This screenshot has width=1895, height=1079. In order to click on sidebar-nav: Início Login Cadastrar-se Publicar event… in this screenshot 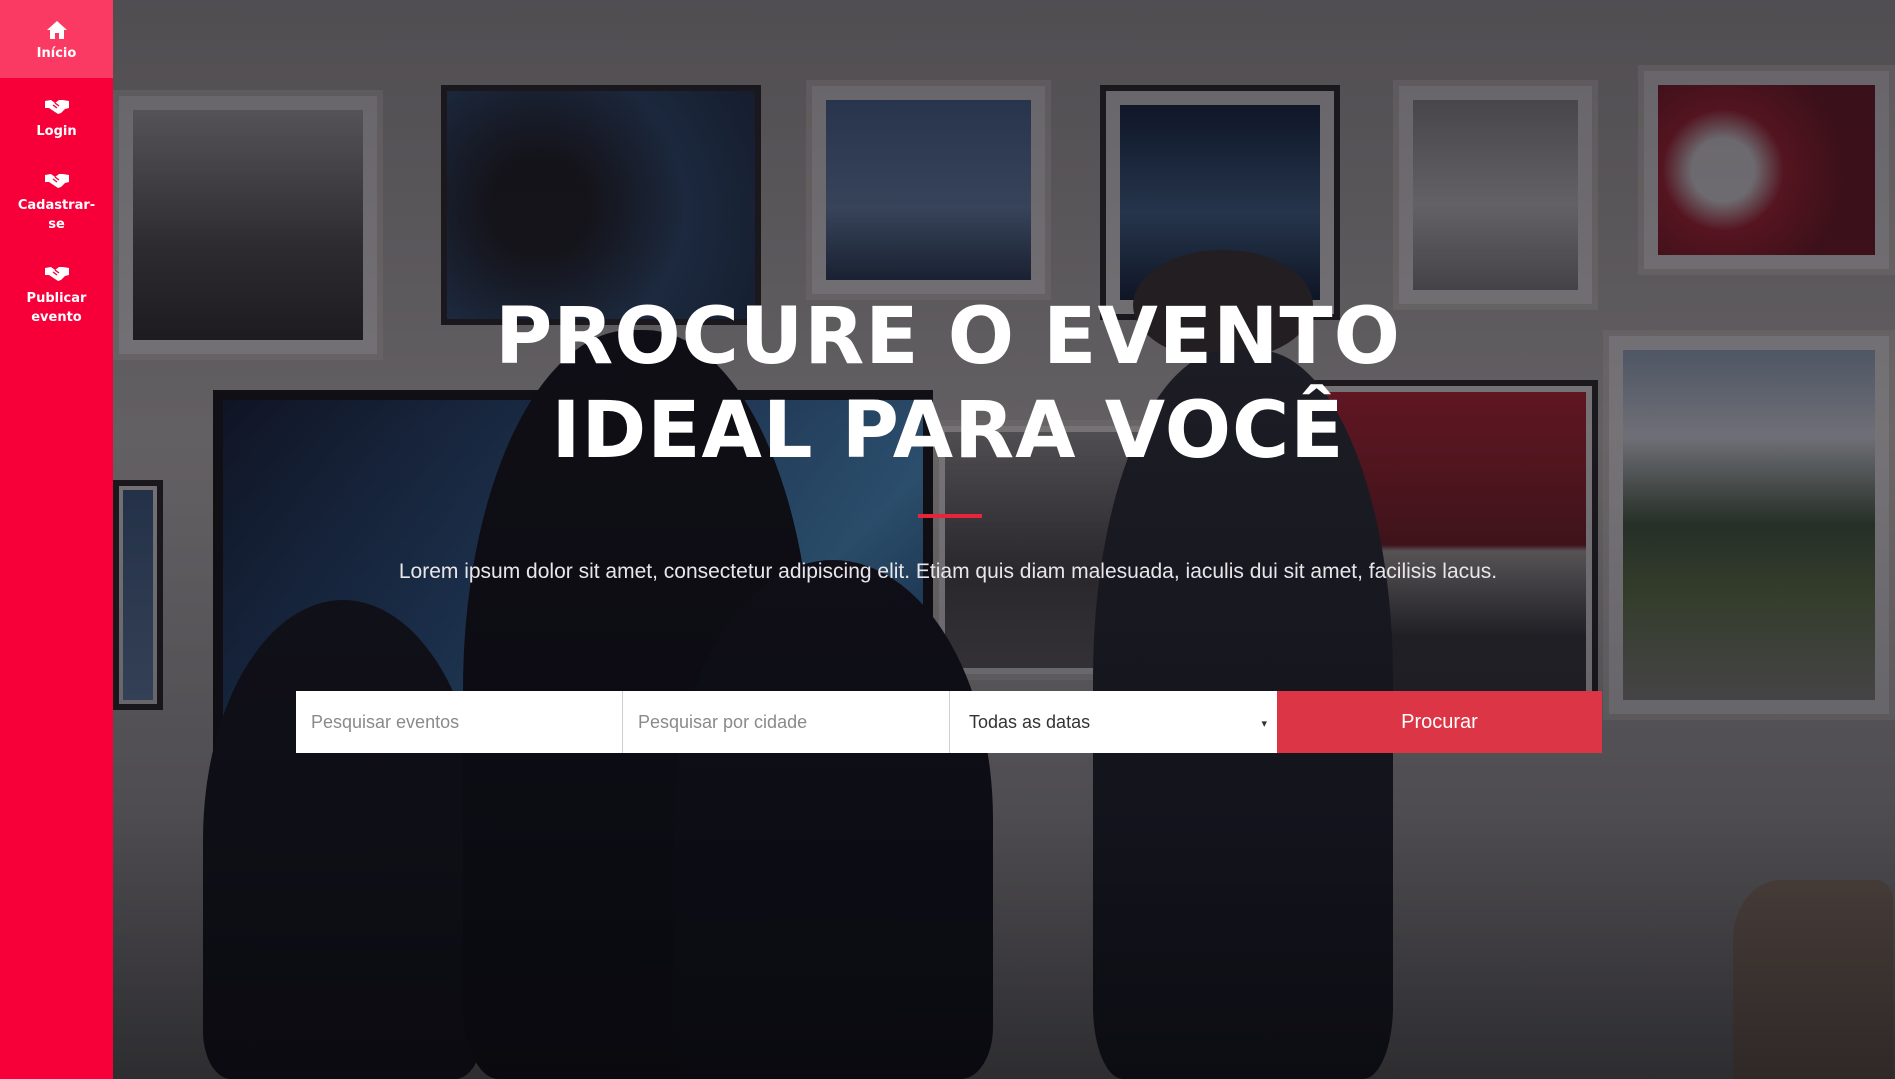, I will do `click(56, 539)`.